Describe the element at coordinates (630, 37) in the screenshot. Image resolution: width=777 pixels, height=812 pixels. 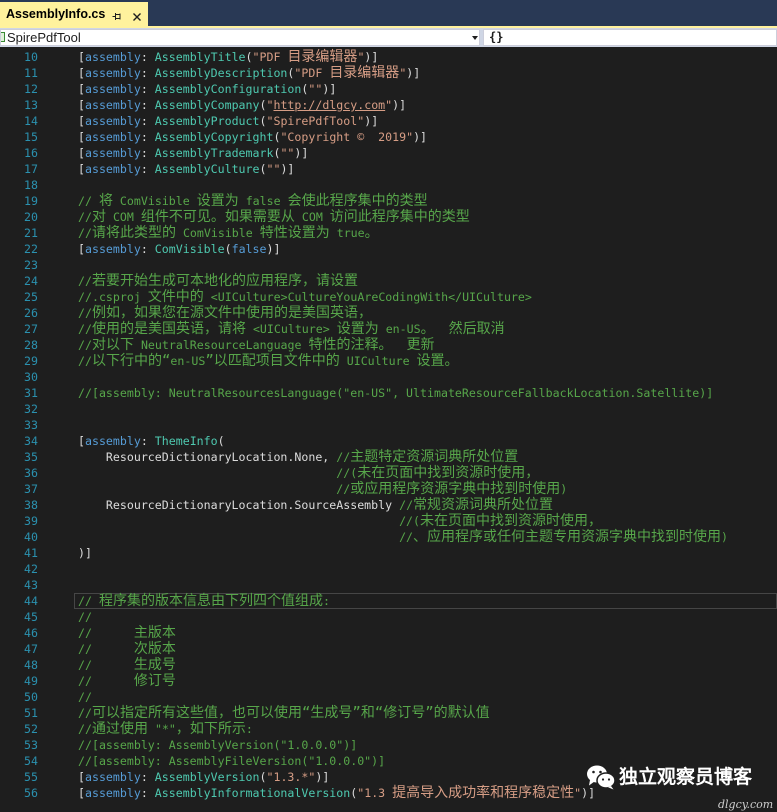
I see `member-dropdown: {}` at that location.